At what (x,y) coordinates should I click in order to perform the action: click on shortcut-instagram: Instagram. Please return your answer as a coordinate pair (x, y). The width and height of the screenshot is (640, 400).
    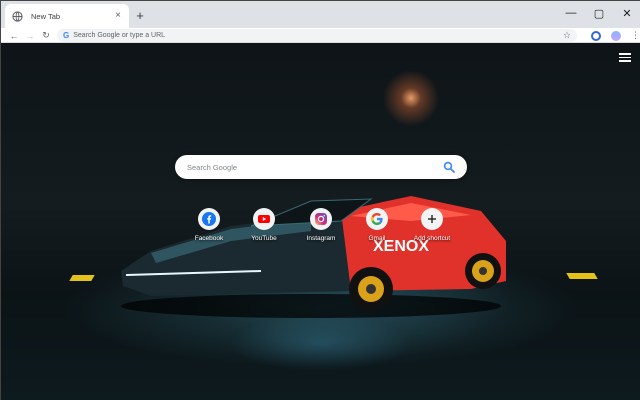
    Looking at the image, I should click on (321, 225).